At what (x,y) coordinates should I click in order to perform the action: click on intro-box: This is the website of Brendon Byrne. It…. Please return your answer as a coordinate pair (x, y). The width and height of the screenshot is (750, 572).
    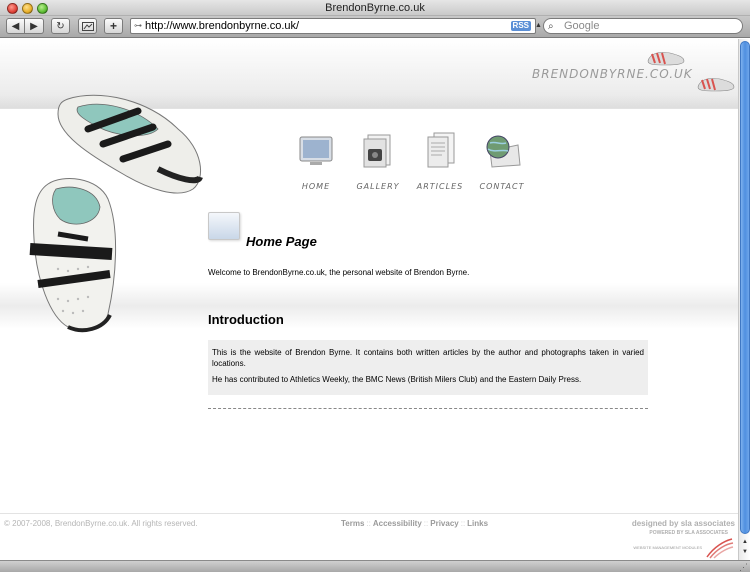
    Looking at the image, I should click on (428, 367).